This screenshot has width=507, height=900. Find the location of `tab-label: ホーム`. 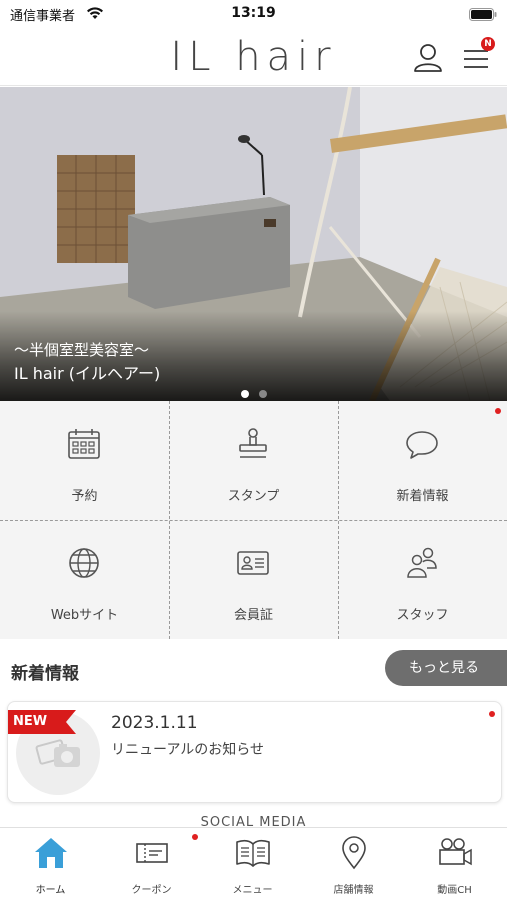

tab-label: ホーム is located at coordinates (50, 890).